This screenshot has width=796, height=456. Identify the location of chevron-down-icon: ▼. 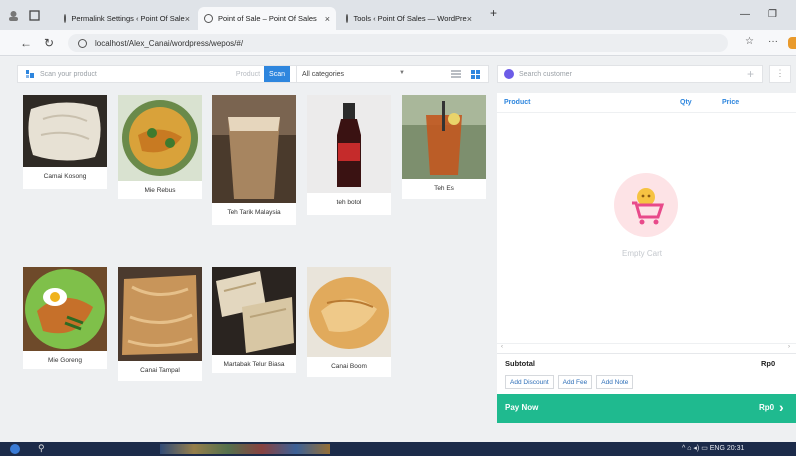
(402, 73).